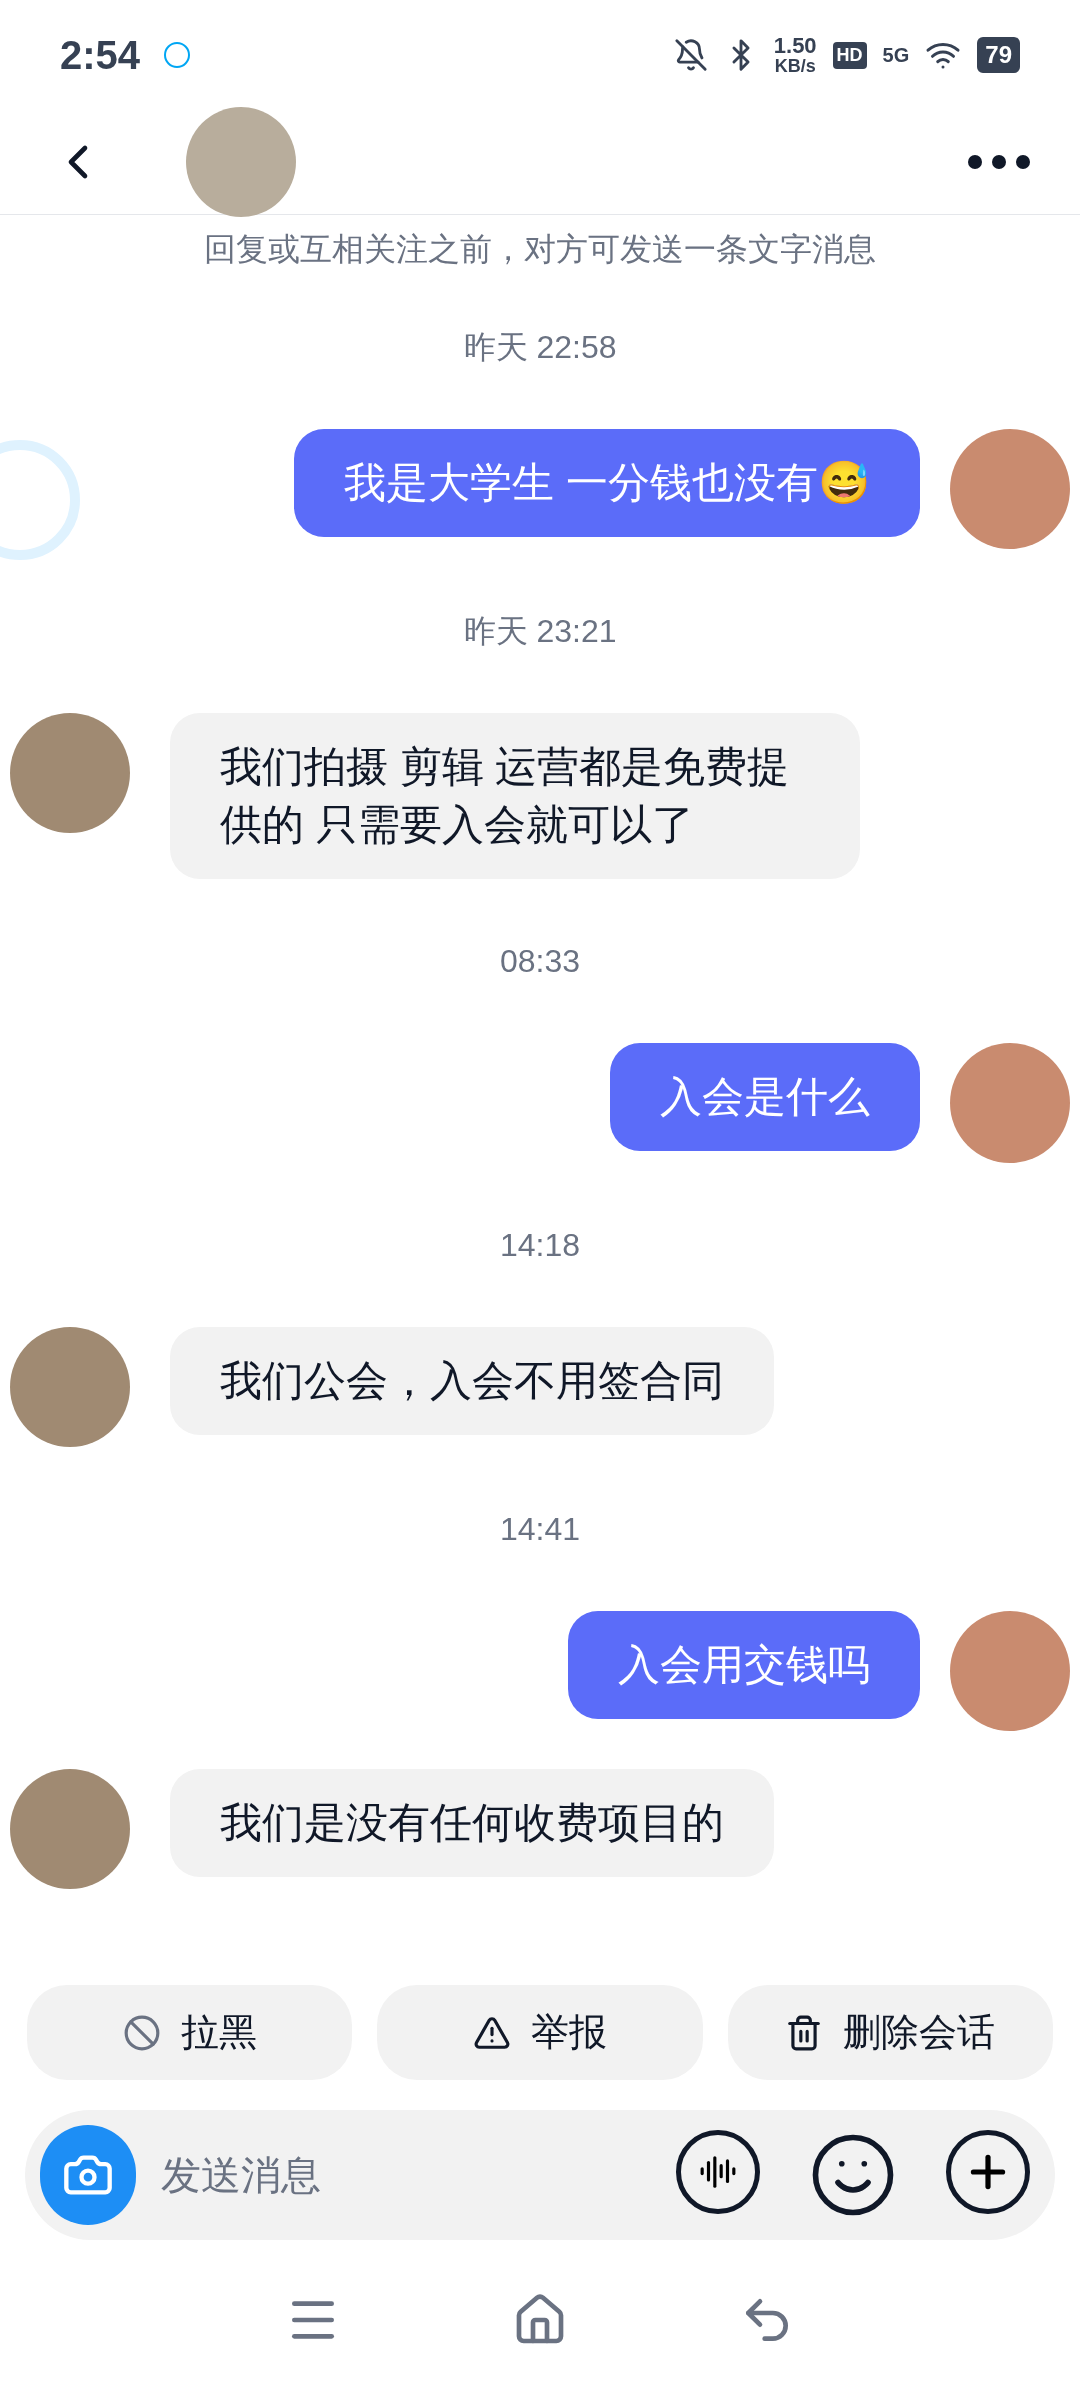  What do you see at coordinates (540, 1529) in the screenshot?
I see `timestamp: 14:41` at bounding box center [540, 1529].